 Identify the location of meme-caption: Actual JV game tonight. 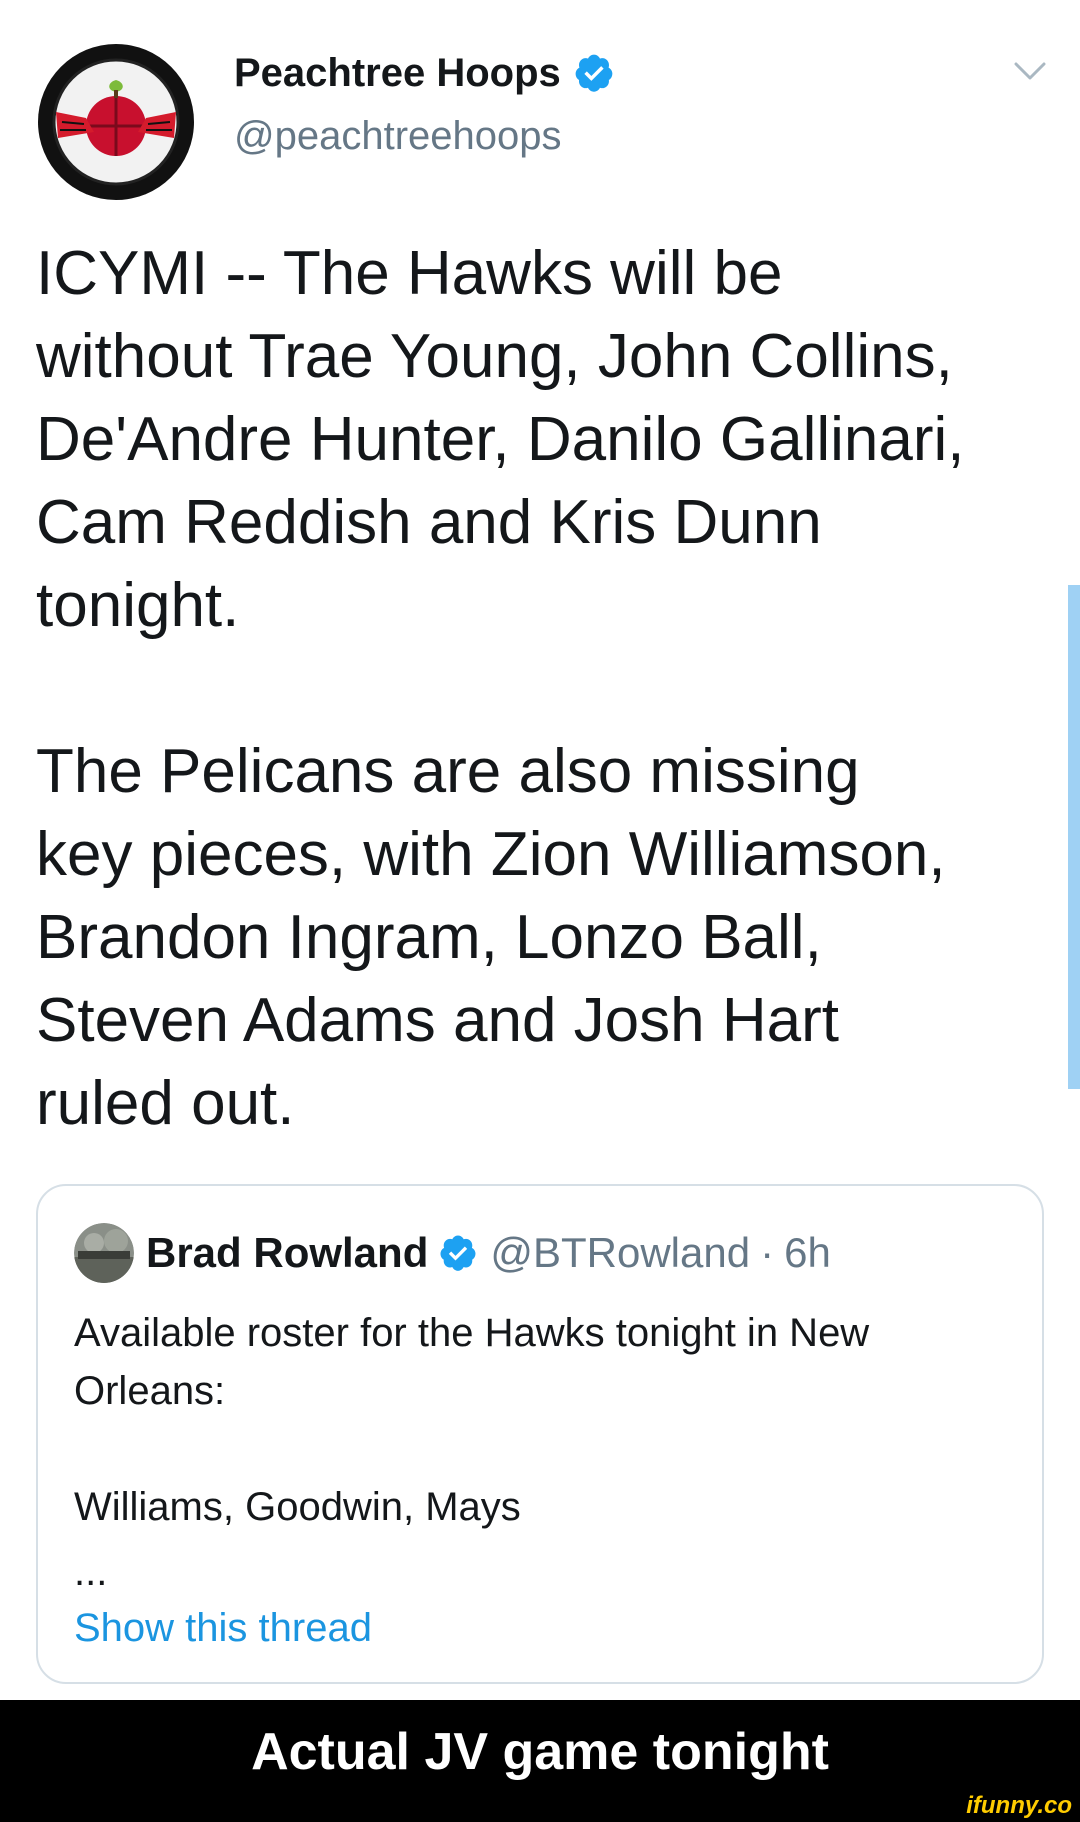
(540, 1752).